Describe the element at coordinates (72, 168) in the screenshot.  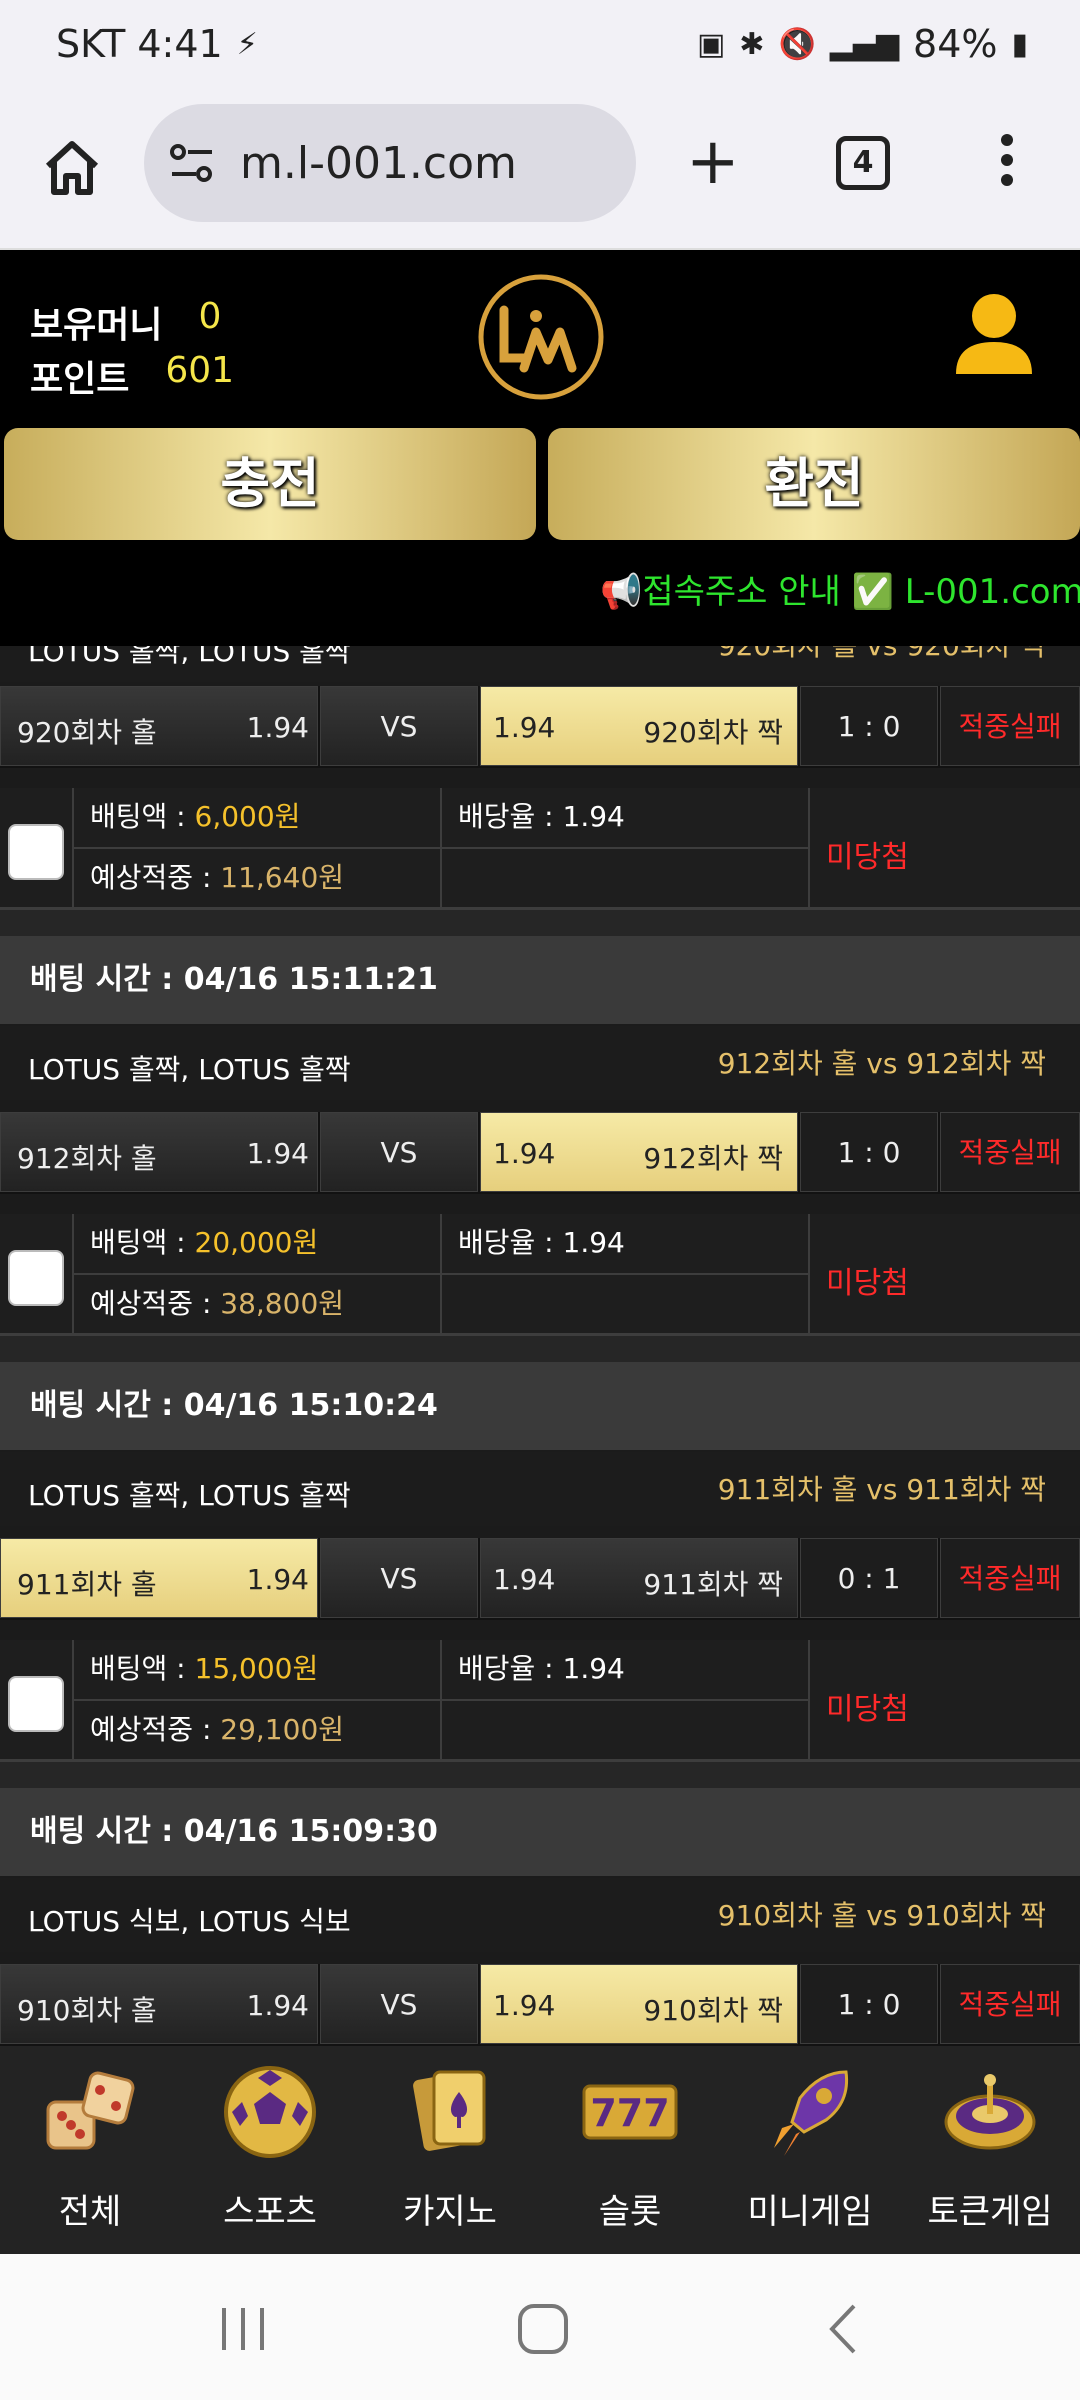
I see `home-icon` at that location.